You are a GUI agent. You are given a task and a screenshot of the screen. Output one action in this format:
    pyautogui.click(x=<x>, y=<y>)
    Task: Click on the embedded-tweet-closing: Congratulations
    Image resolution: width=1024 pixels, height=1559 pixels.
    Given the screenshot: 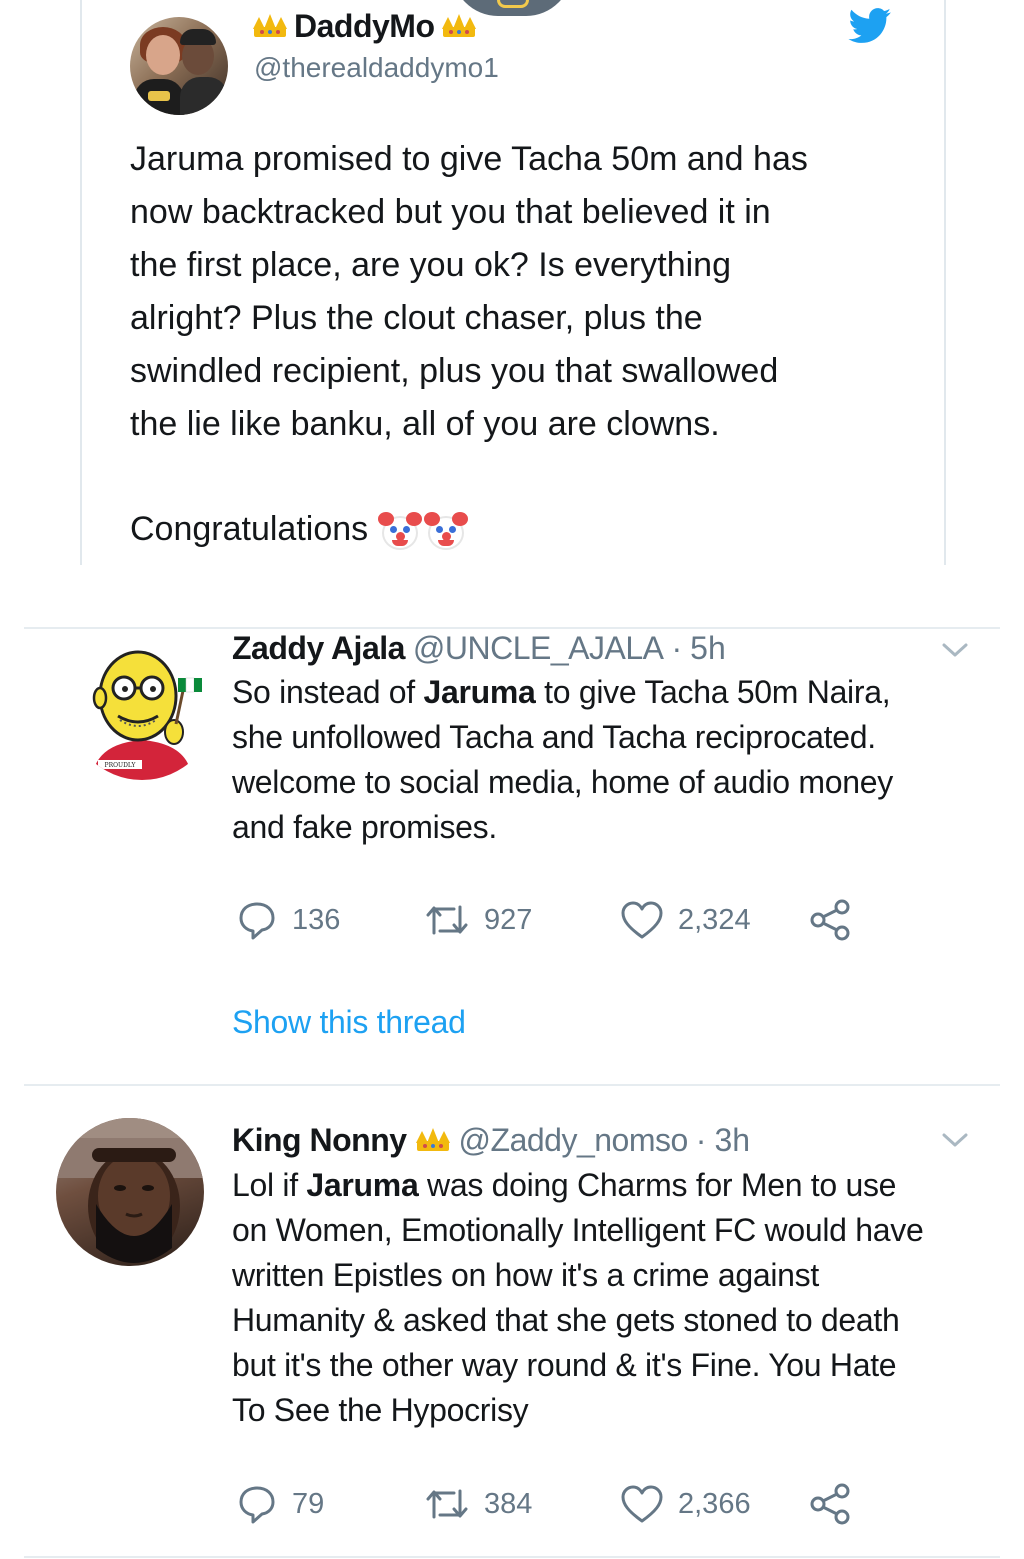 What is the action you would take?
    pyautogui.click(x=299, y=529)
    